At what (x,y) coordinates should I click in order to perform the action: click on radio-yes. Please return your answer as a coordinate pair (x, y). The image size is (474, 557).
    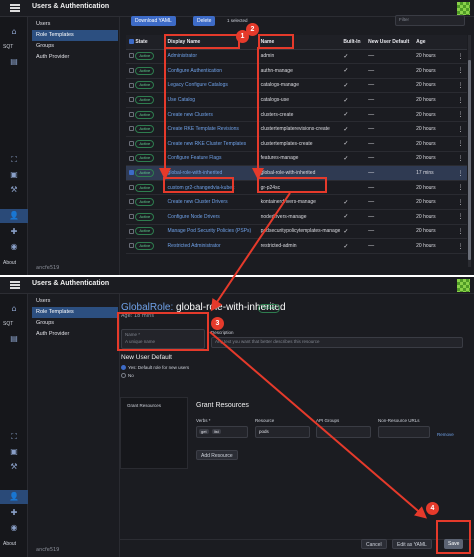
    Looking at the image, I should click on (123, 367).